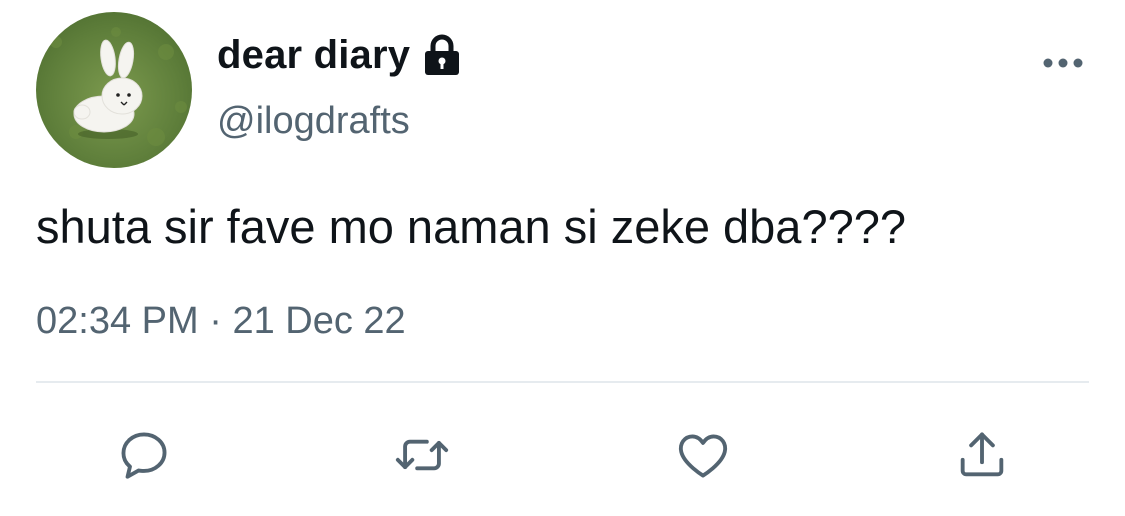 This screenshot has width=1125, height=516. I want to click on tweet-date: 21 Dec 22, so click(318, 321).